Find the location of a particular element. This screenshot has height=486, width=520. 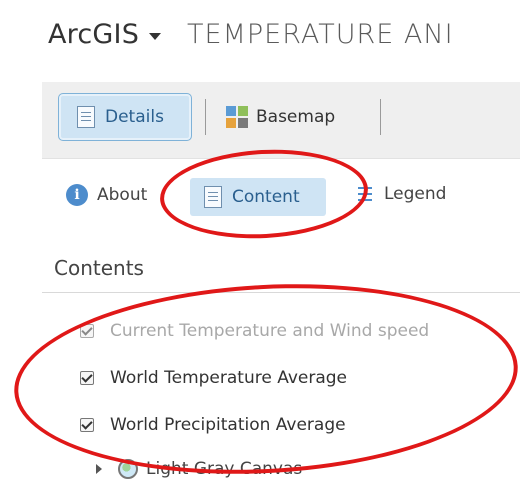

tab-about-label: About is located at coordinates (122, 195).